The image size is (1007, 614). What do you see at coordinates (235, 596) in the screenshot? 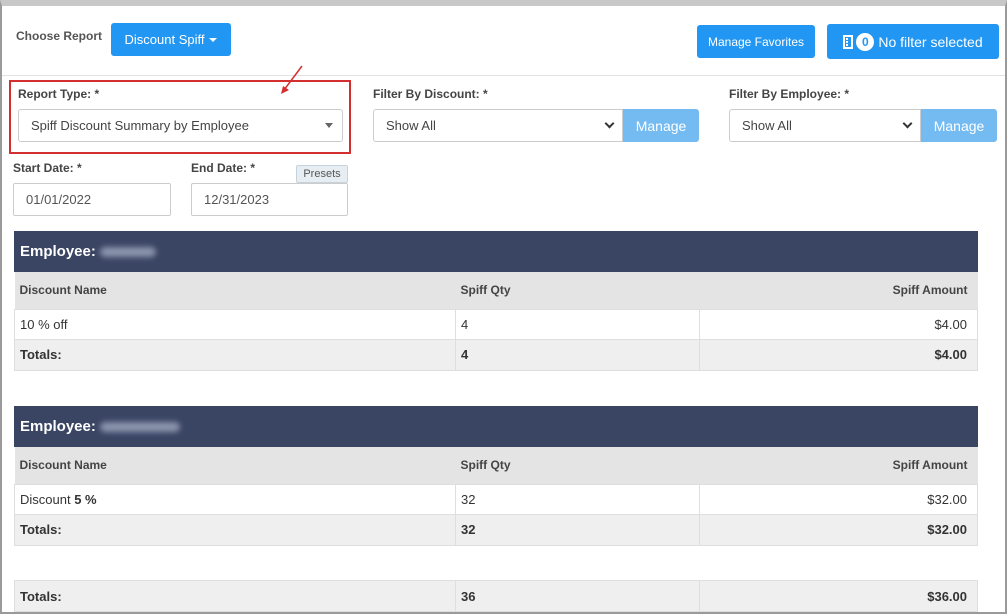
I see `grand-totals-label: Totals:` at bounding box center [235, 596].